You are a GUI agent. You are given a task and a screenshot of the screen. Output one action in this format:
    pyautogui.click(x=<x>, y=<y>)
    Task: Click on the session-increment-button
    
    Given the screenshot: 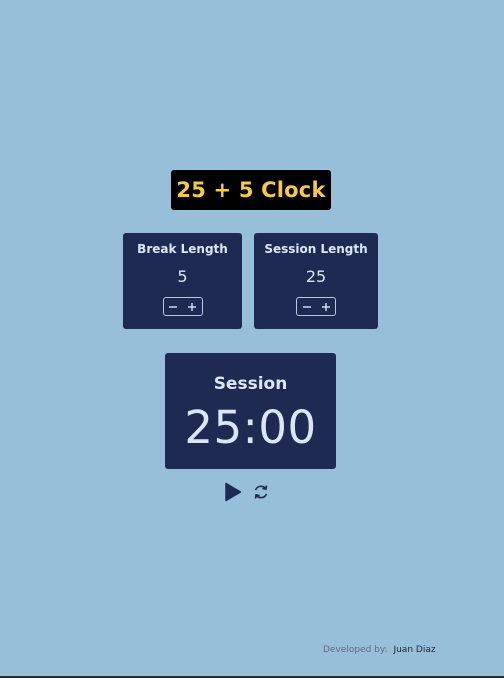 What is the action you would take?
    pyautogui.click(x=325, y=306)
    